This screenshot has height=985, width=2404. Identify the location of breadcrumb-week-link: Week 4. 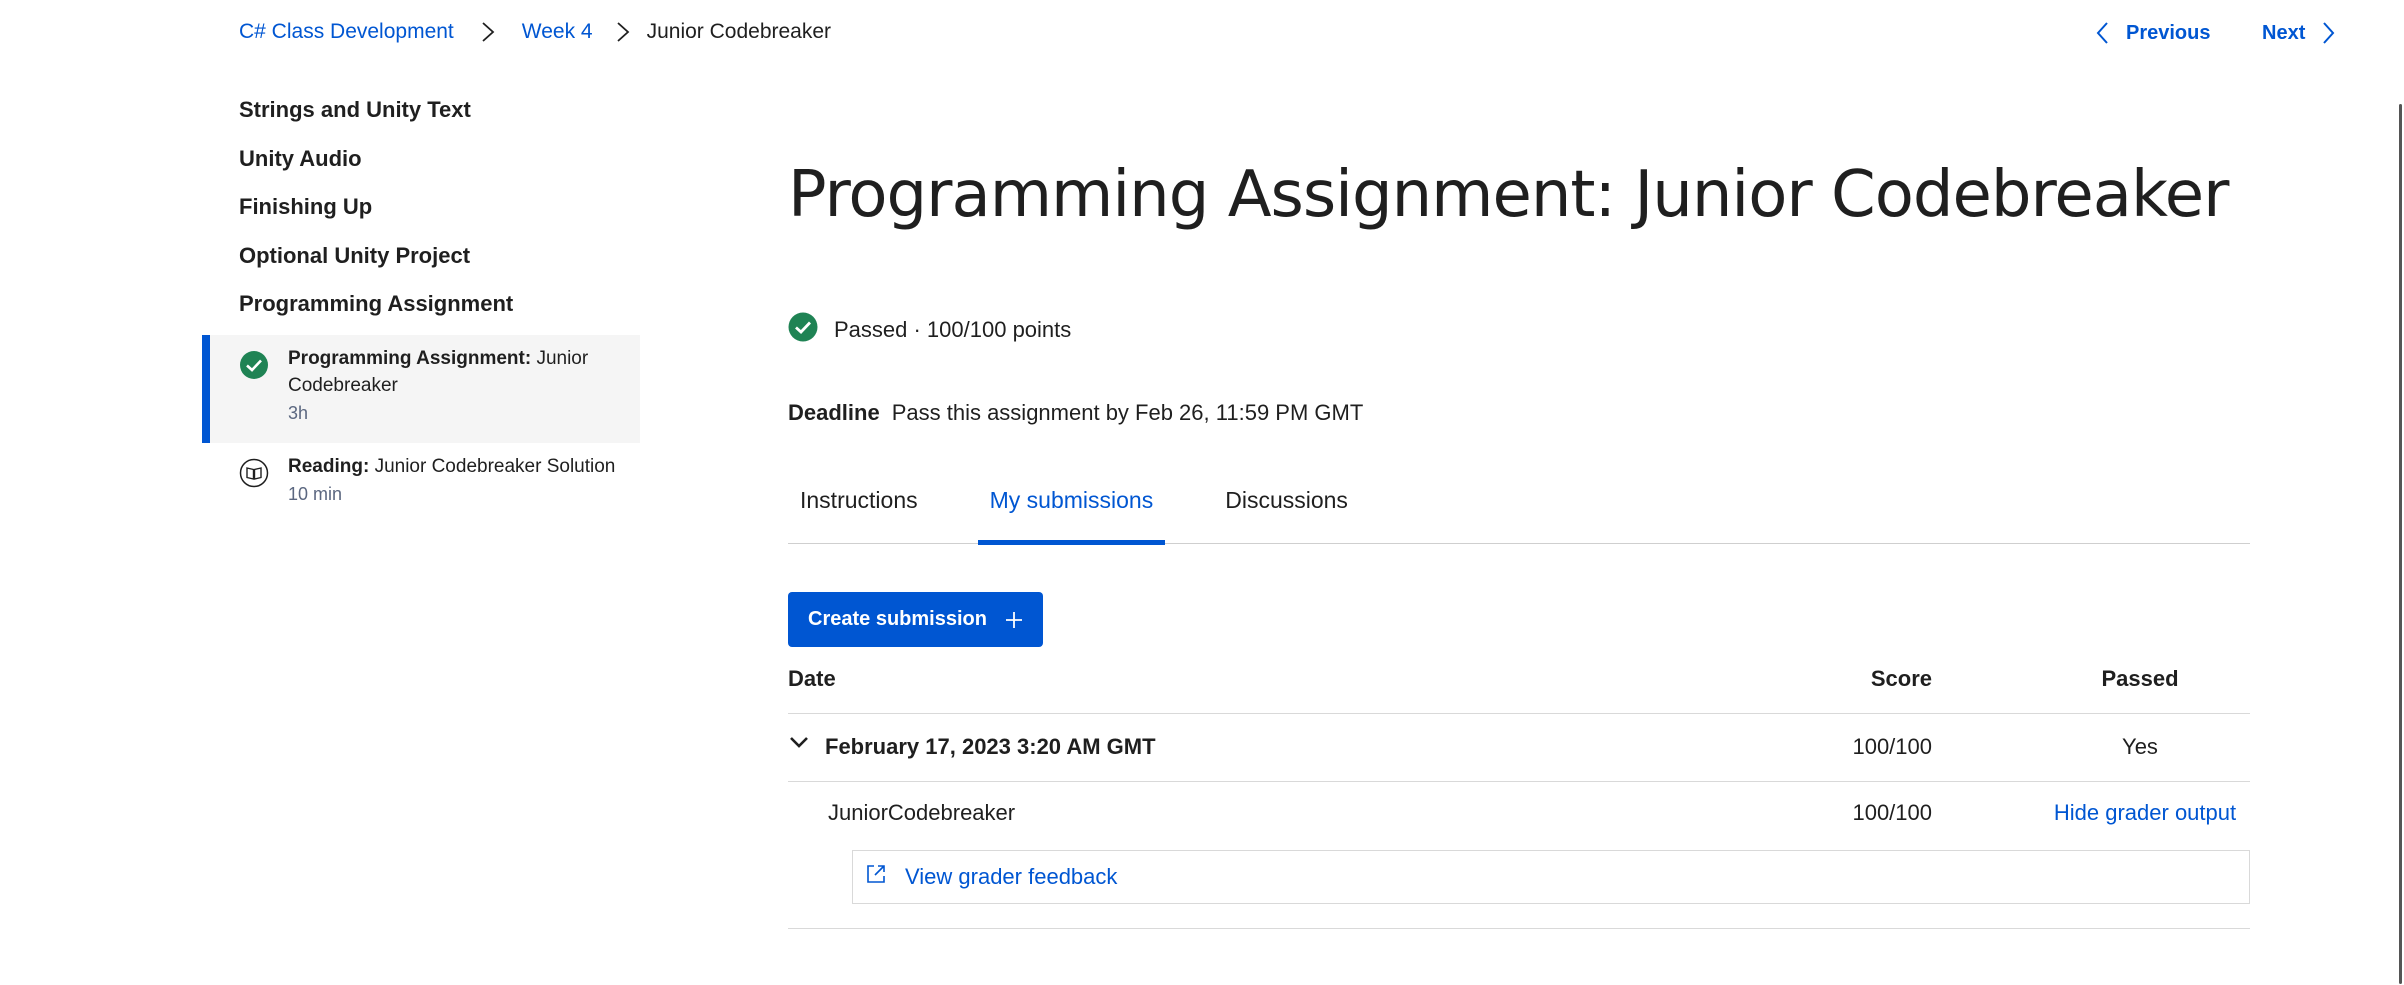
(557, 32).